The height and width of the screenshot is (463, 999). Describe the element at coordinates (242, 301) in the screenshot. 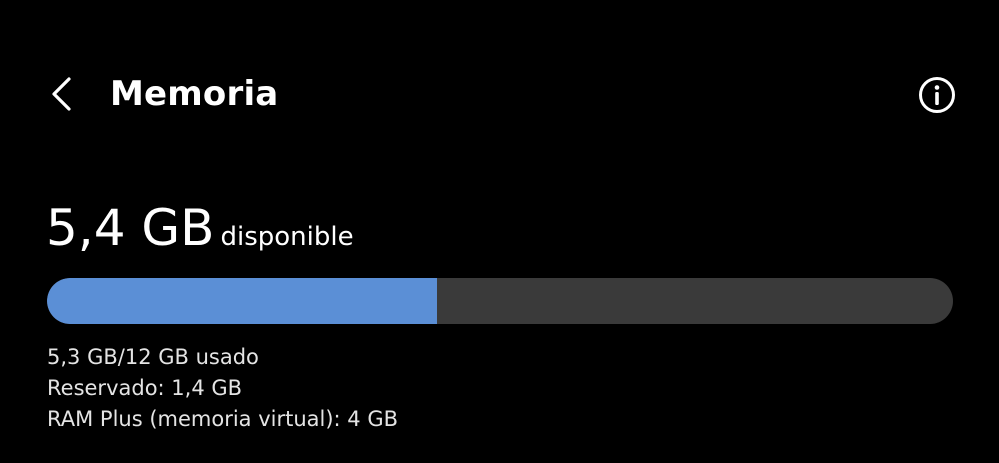

I see `memory-used-fill` at that location.